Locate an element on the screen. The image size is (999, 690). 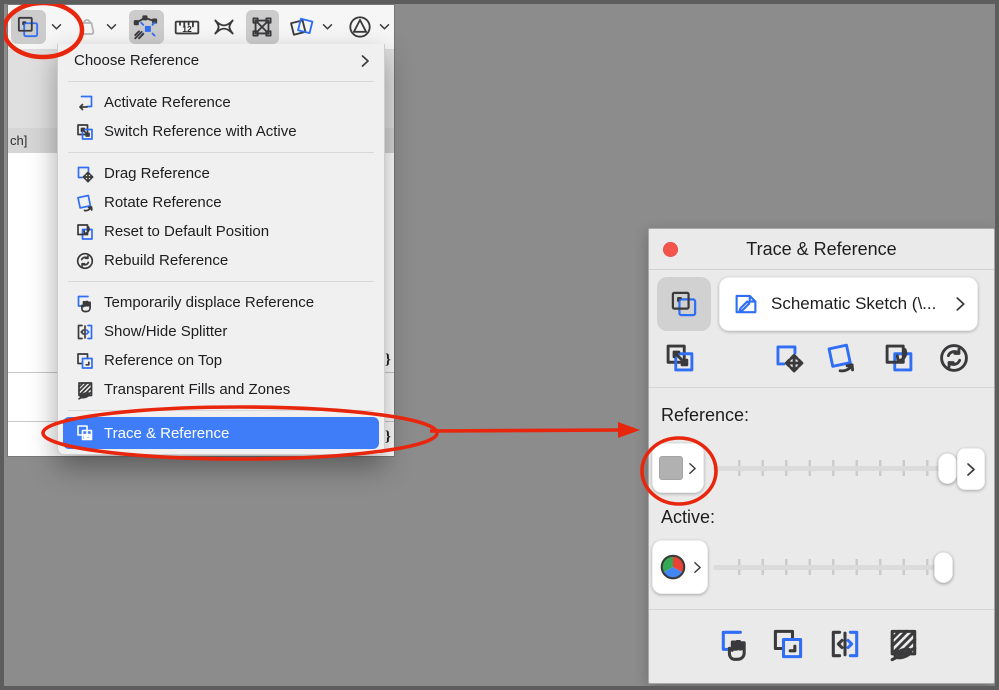
rotated-squares-icon is located at coordinates (302, 26).